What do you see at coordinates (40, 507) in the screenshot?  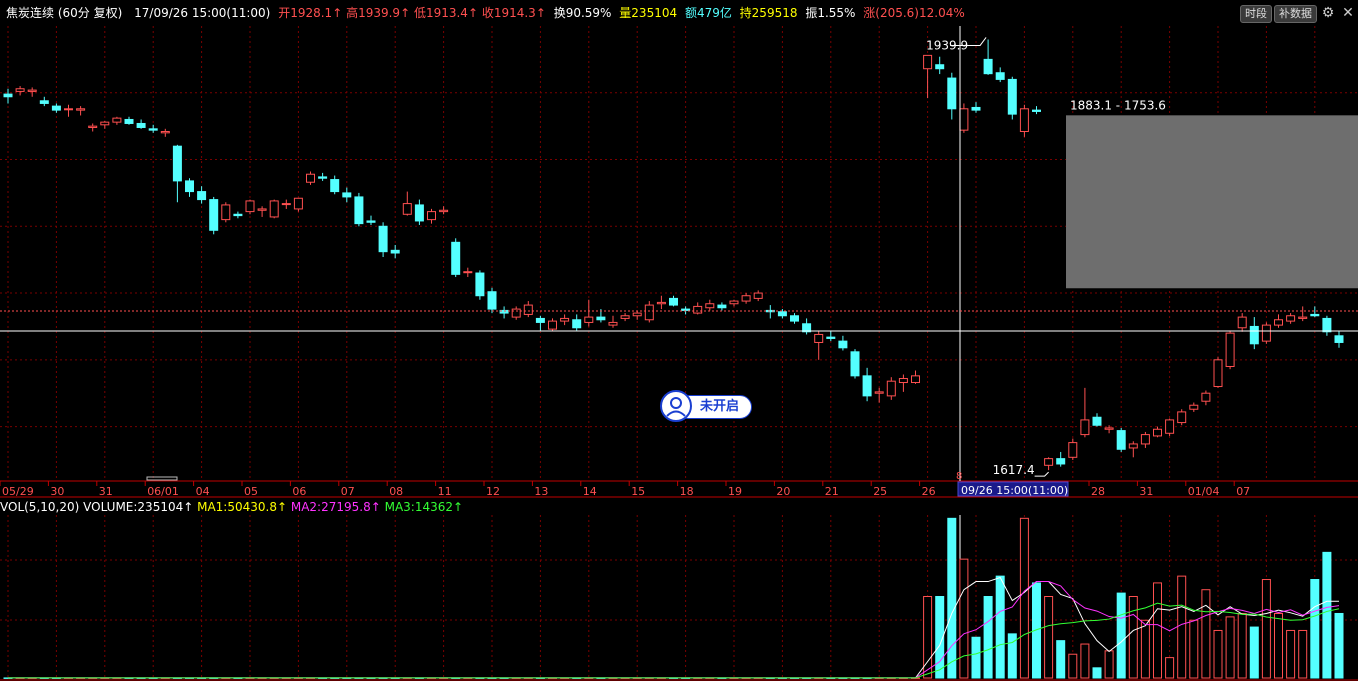 I see `vol-indicator-name: VOL(5,10,20)` at bounding box center [40, 507].